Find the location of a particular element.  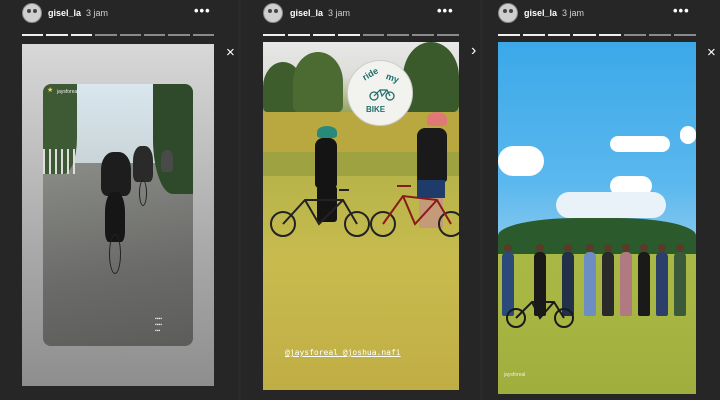

next-story-icon: › is located at coordinates (473, 51).